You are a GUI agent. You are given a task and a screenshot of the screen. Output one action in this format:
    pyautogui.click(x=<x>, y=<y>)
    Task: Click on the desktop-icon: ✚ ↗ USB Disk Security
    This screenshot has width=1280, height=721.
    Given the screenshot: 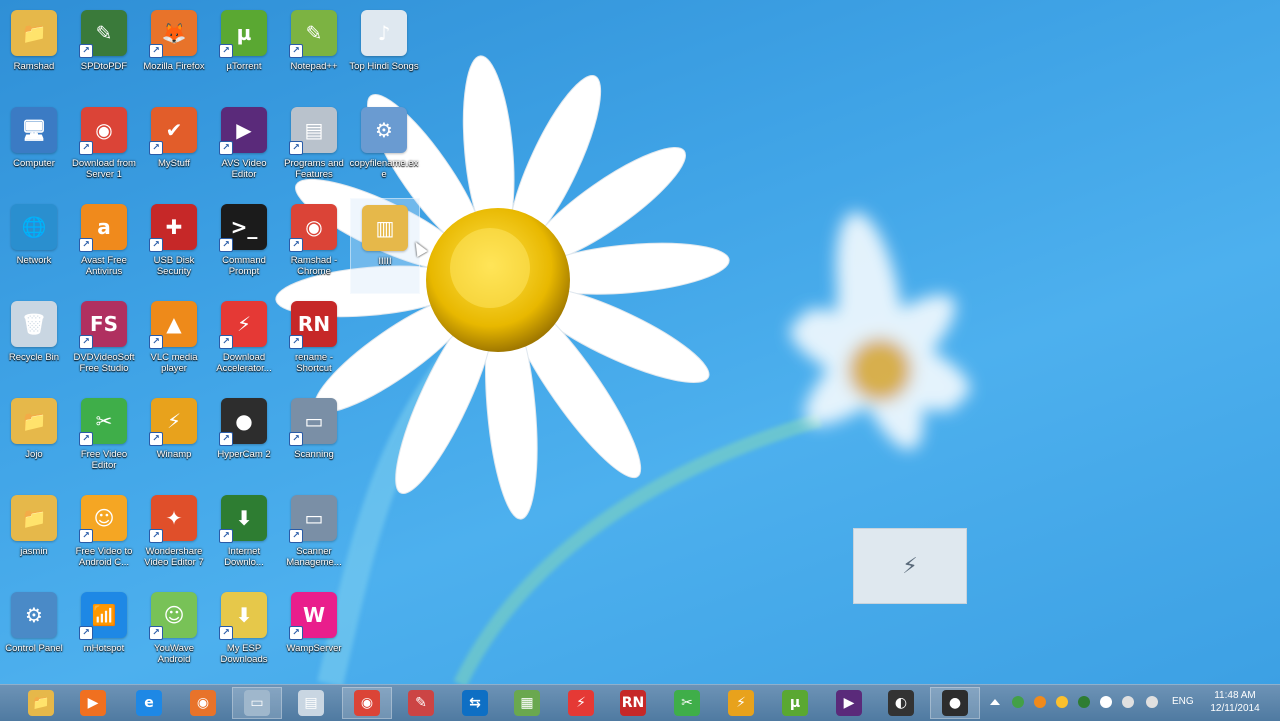 What is the action you would take?
    pyautogui.click(x=174, y=245)
    